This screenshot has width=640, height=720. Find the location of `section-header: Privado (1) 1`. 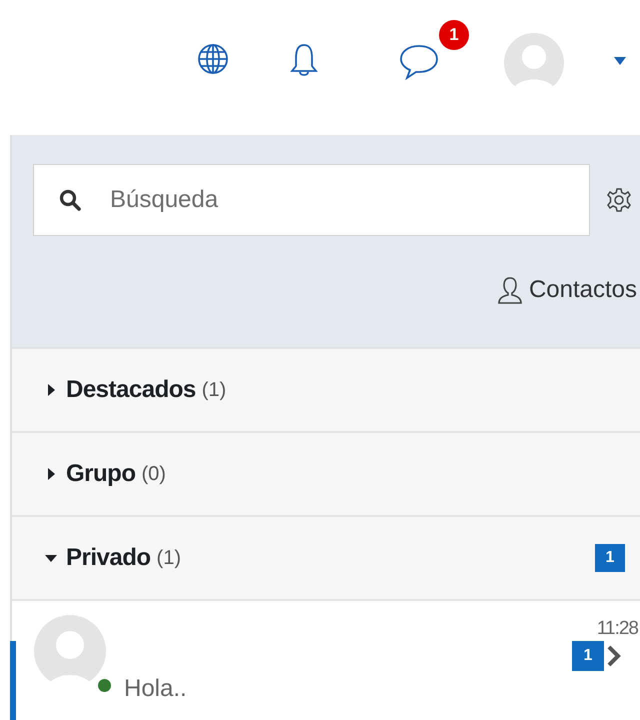

section-header: Privado (1) 1 is located at coordinates (326, 557).